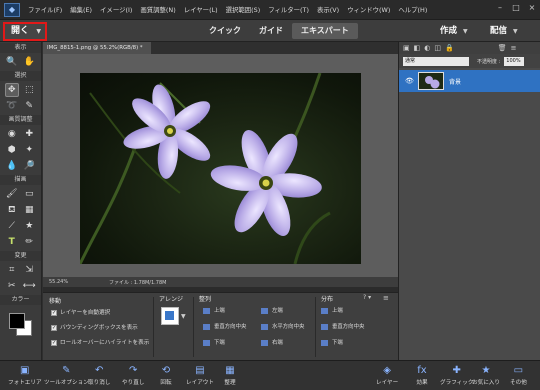  I want to click on bounding-box-checkbox: ✓ バウンディングボックスを表示, so click(94, 327).